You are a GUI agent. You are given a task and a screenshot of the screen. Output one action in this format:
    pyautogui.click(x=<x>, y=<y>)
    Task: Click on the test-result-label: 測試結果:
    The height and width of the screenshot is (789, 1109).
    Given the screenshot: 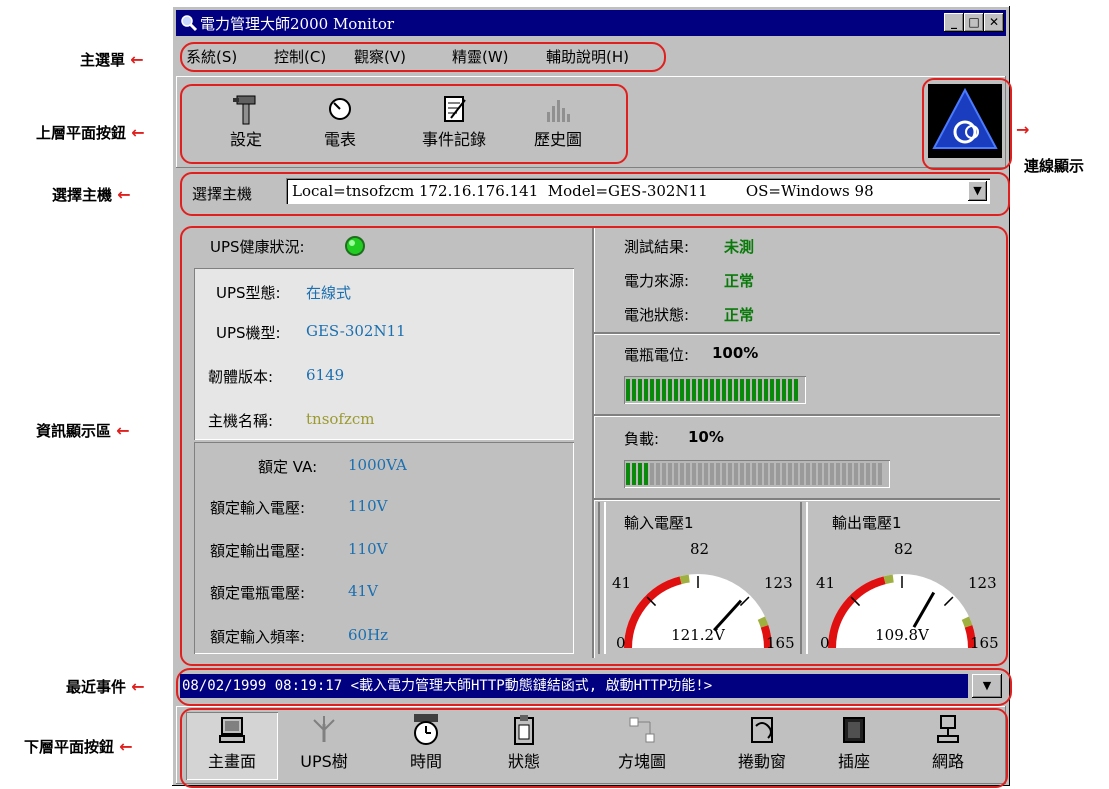 What is the action you would take?
    pyautogui.click(x=657, y=247)
    